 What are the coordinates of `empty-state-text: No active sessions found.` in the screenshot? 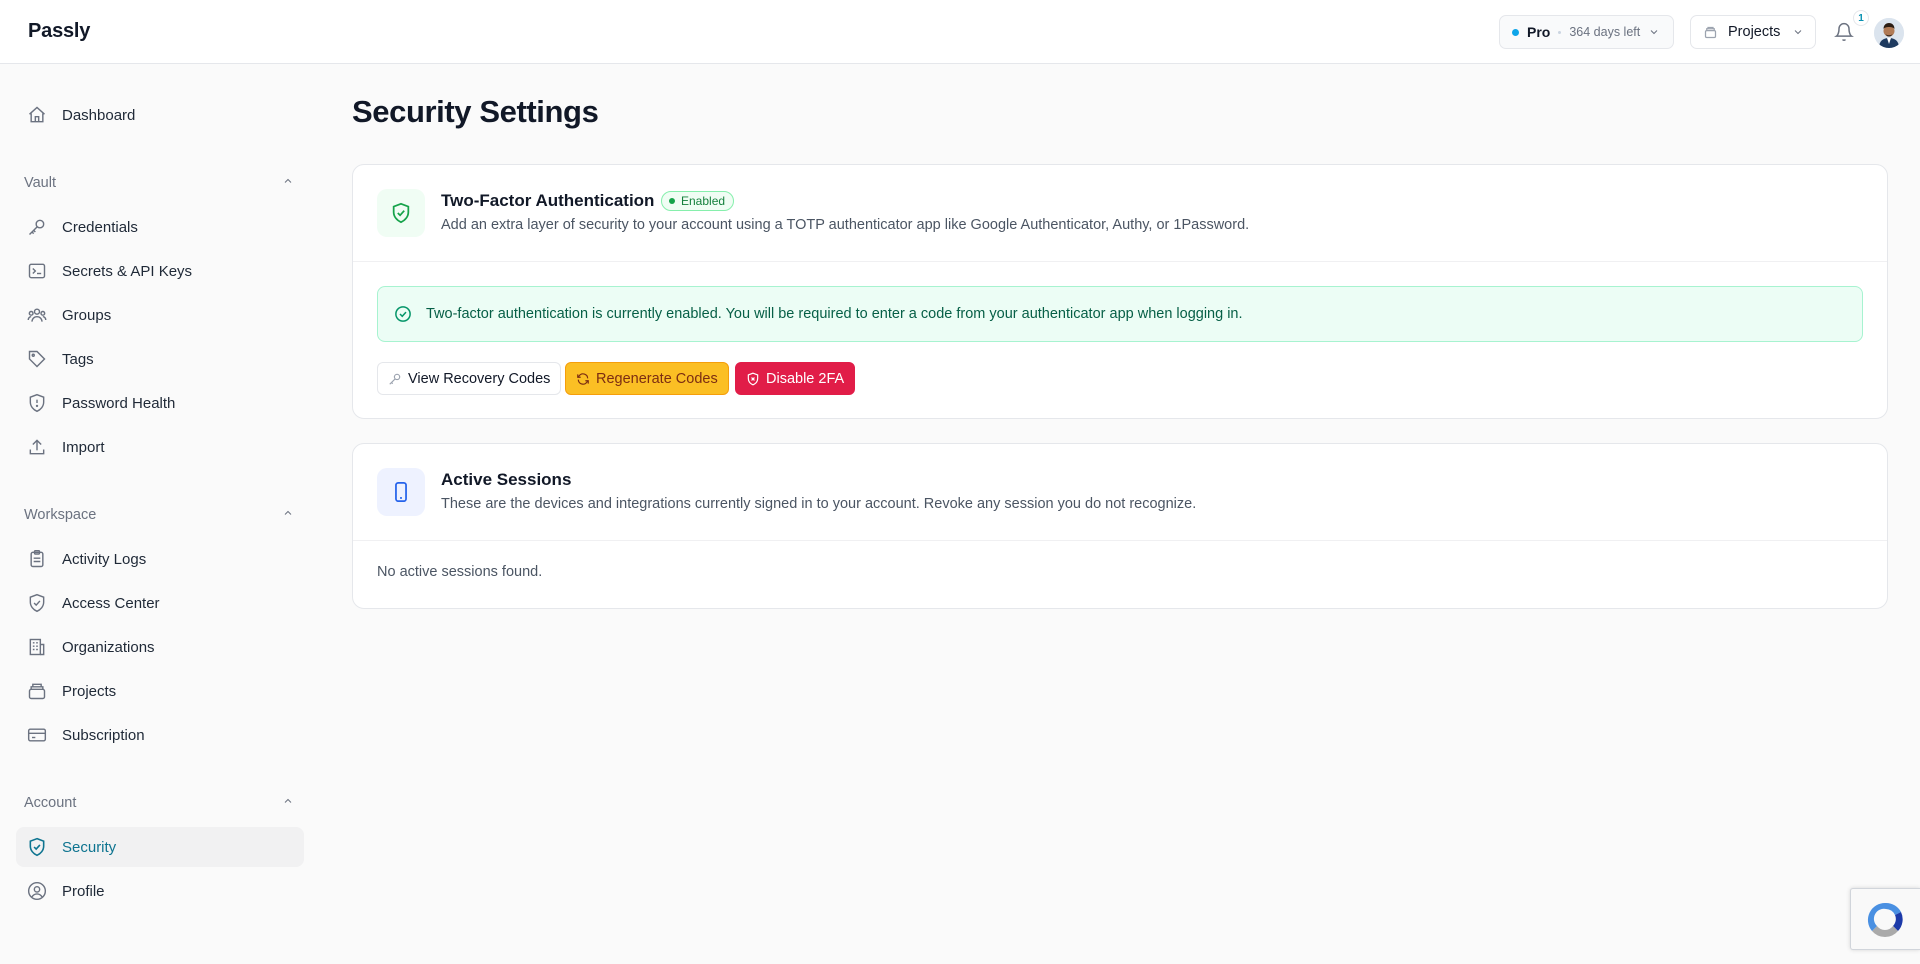 It's located at (460, 572).